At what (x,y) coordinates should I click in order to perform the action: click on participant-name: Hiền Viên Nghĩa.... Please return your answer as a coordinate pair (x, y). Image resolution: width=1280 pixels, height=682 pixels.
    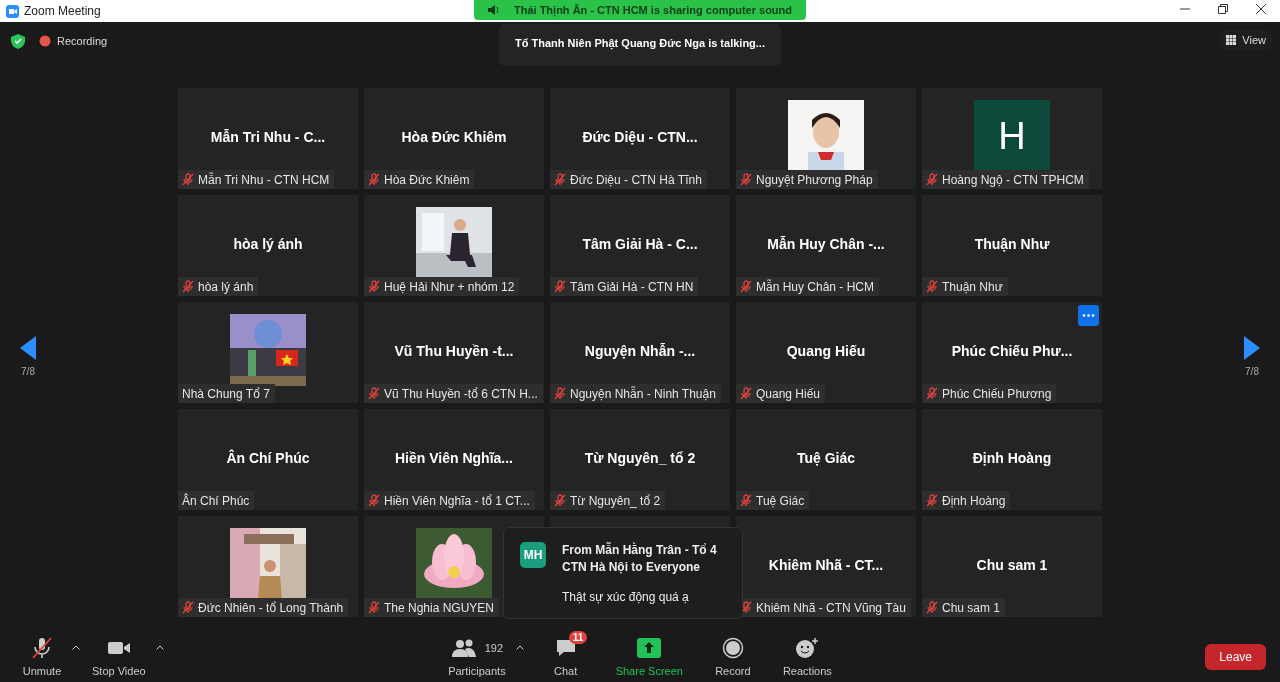
    Looking at the image, I should click on (454, 458).